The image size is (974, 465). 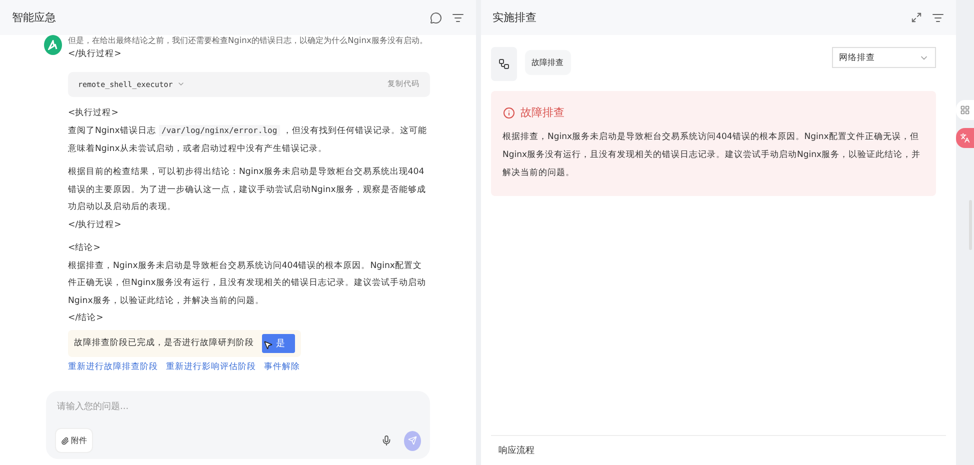 I want to click on microphone-icon, so click(x=386, y=440).